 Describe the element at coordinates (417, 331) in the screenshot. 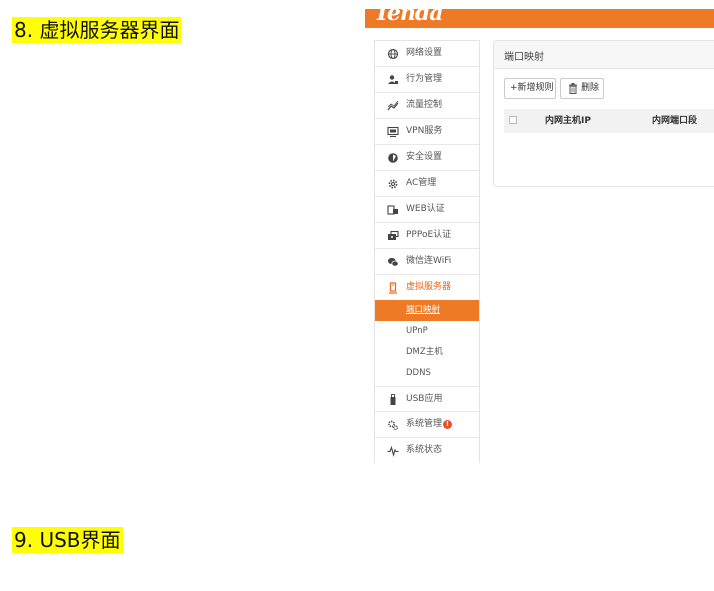

I see `sidebar-subitem-label: UPnP` at that location.